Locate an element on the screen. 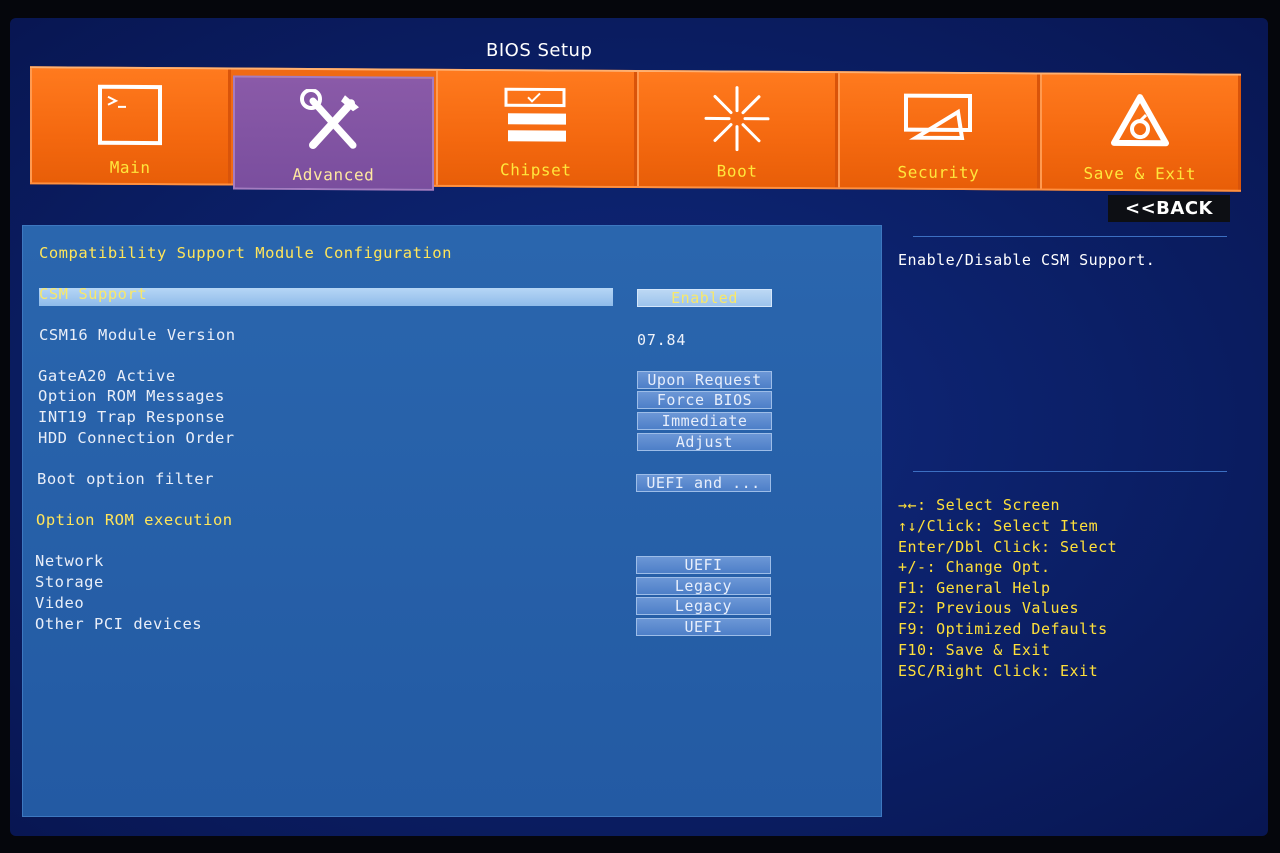 Image resolution: width=1280 pixels, height=853 pixels. terminal-icon is located at coordinates (130, 115).